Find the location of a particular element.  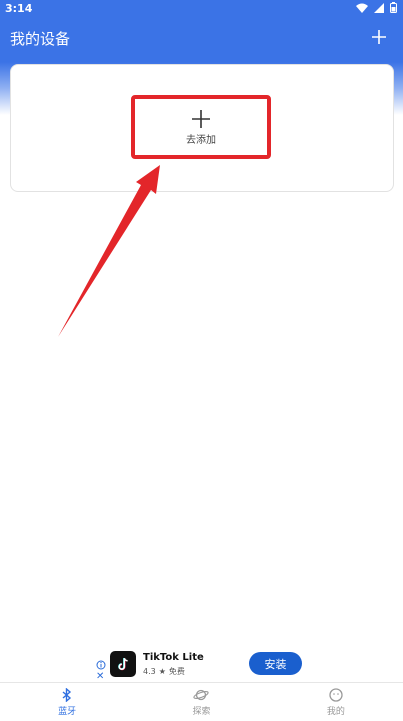

tiktok-note-icon is located at coordinates (123, 664).